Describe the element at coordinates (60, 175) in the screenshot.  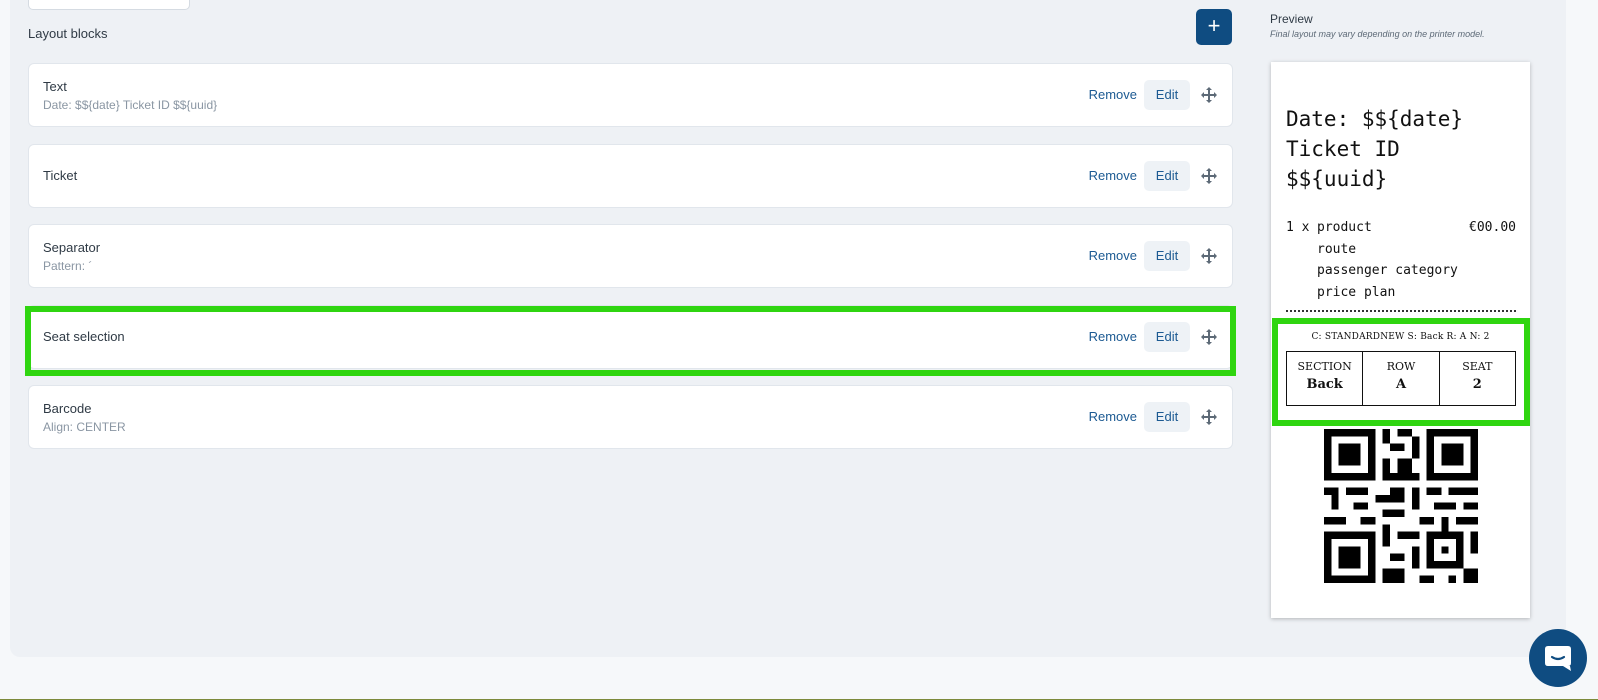
I see `block-title: Ticket` at that location.